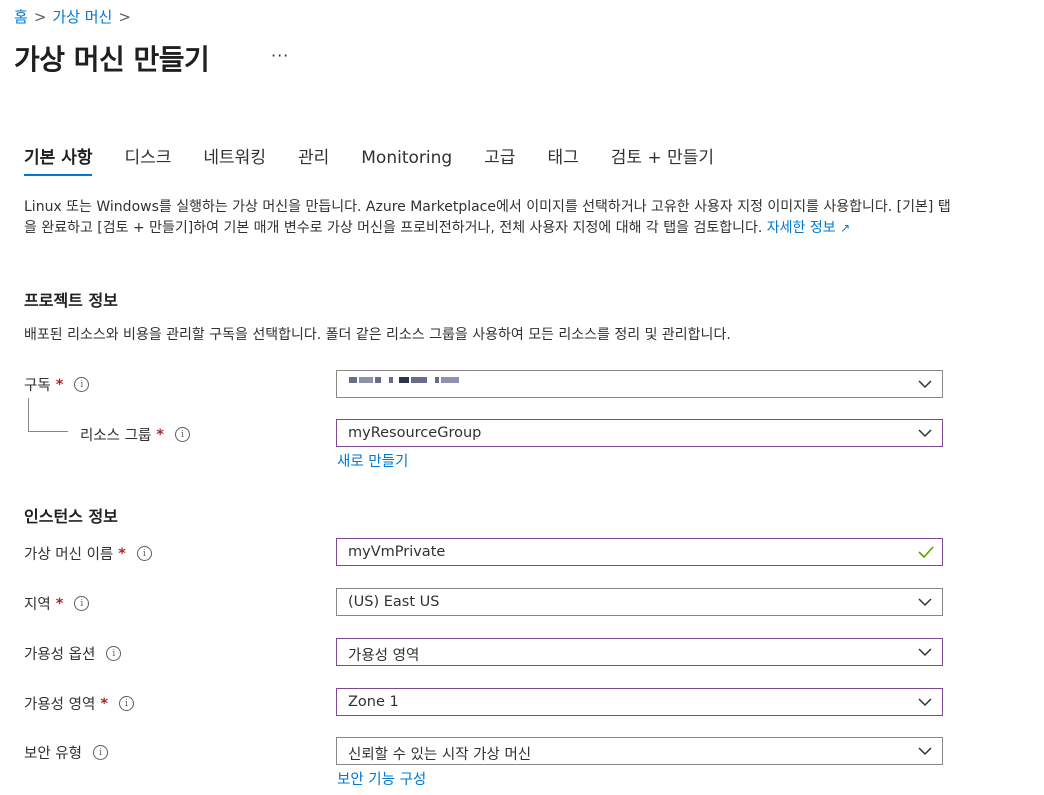 The width and height of the screenshot is (1044, 795). Describe the element at coordinates (562, 161) in the screenshot. I see `tab-tags: 태그` at that location.